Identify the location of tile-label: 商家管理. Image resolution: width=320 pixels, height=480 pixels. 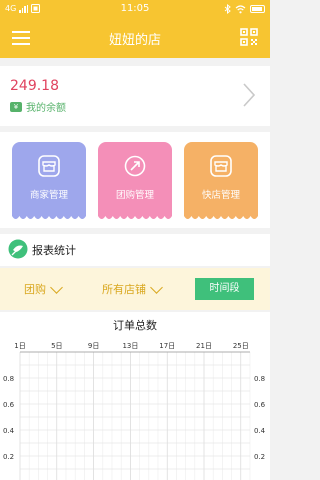
(48, 195).